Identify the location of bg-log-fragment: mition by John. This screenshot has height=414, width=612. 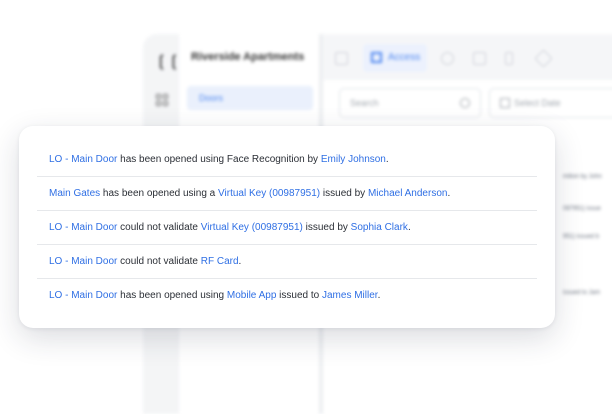
(582, 177).